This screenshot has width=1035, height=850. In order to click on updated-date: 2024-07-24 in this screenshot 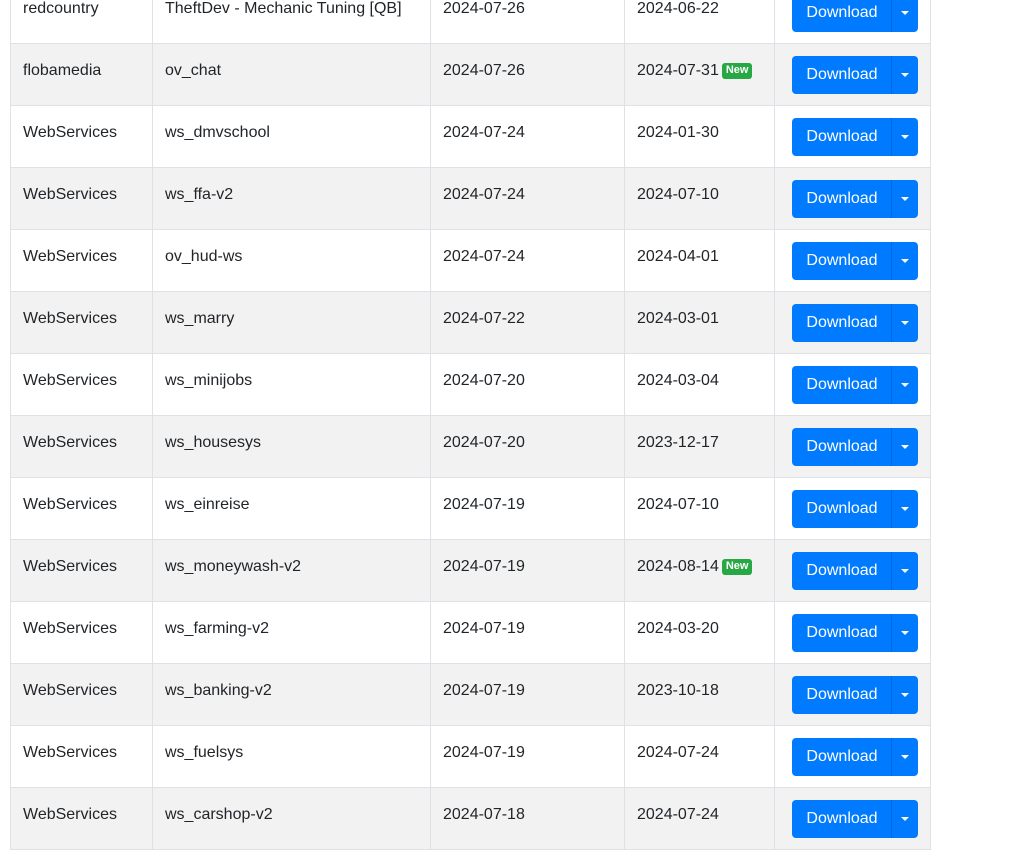, I will do `click(678, 752)`.